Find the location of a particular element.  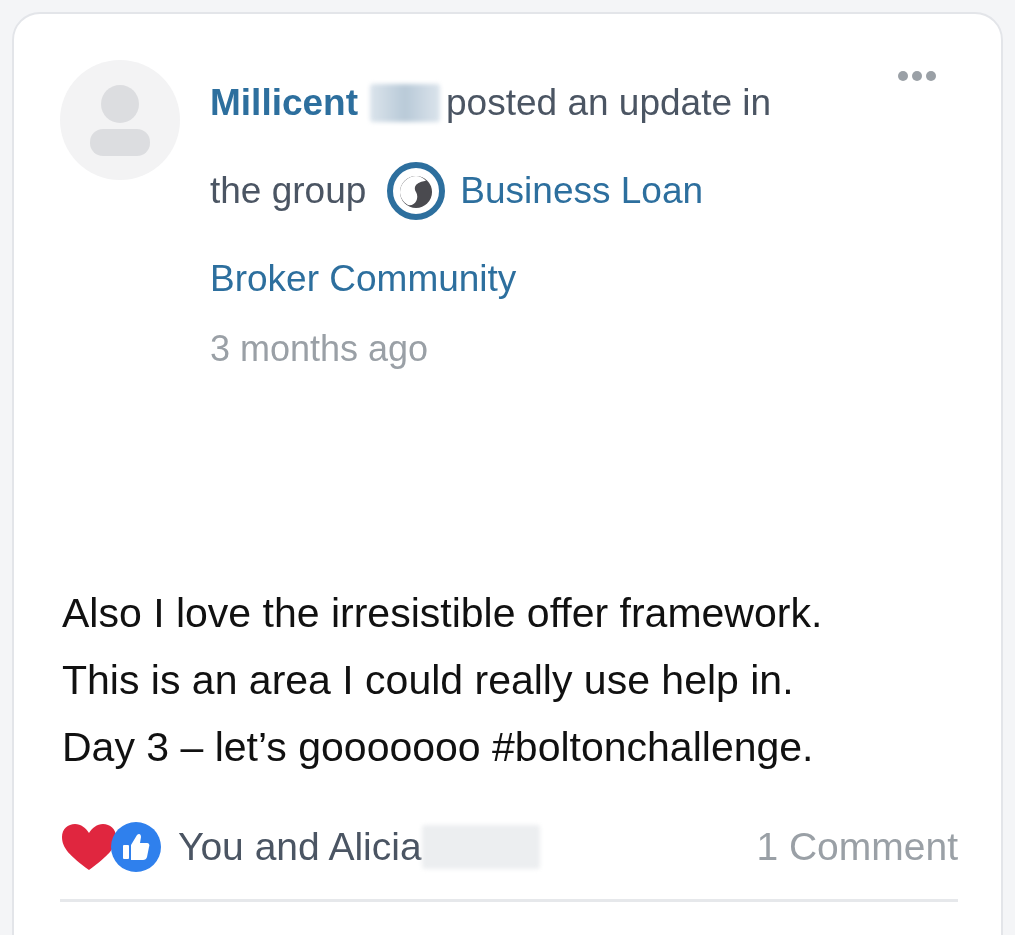

heart-icon is located at coordinates (89, 847).